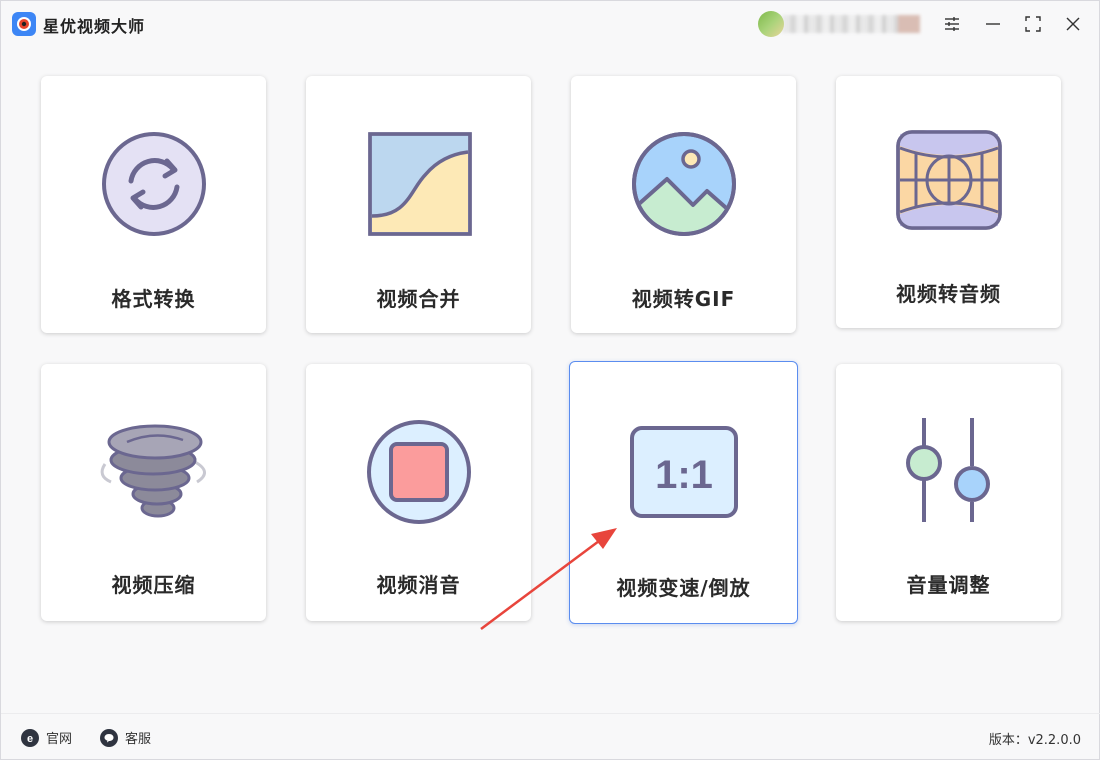 The image size is (1100, 760). I want to click on tile-label: 视频压缩, so click(153, 585).